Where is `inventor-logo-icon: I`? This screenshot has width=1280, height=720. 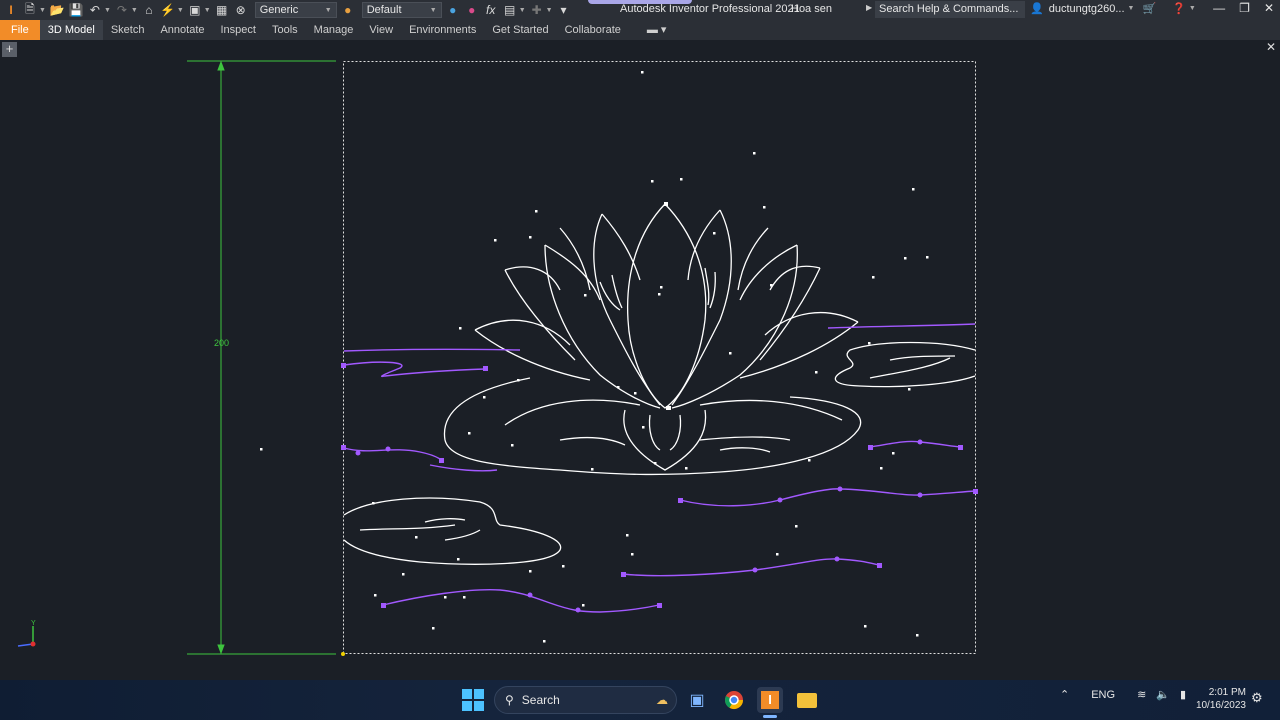
inventor-logo-icon: I is located at coordinates (11, 10).